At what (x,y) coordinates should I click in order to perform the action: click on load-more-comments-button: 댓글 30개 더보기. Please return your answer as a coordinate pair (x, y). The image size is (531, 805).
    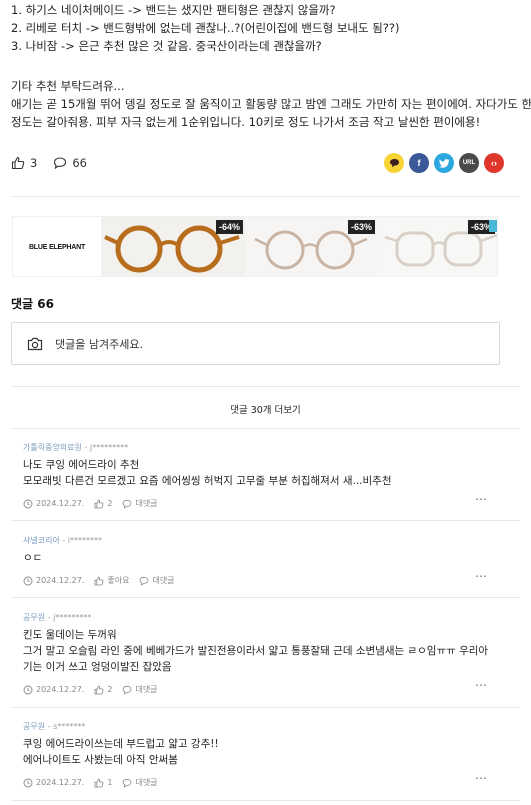
    Looking at the image, I should click on (265, 409).